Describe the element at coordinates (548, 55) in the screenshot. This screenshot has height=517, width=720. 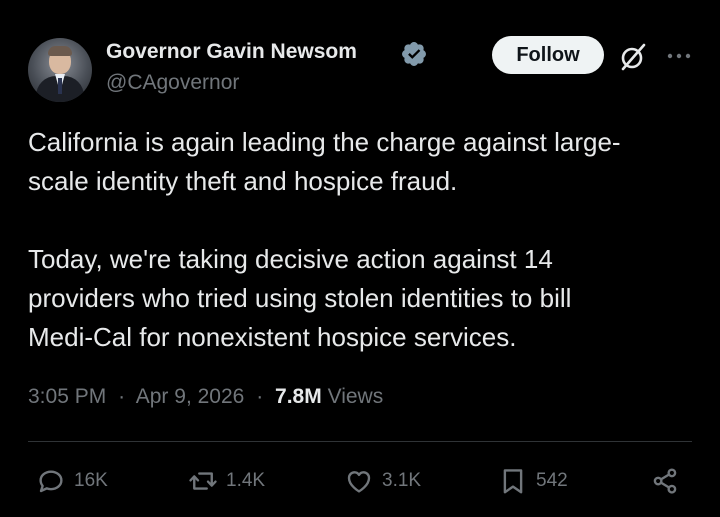
I see `follow-button: Follow` at that location.